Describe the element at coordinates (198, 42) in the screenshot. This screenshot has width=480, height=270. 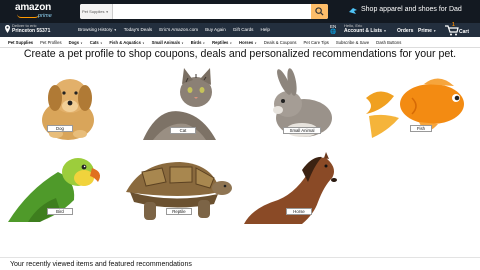
I see `subnav-birds: Birds ▼` at that location.